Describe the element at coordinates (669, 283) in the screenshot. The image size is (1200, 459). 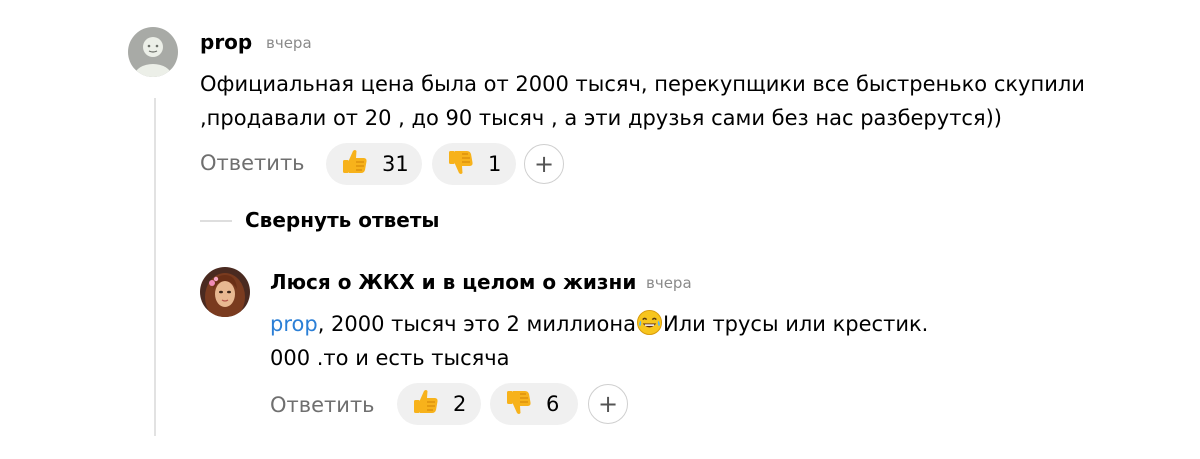
I see `reply-time: вчера` at that location.